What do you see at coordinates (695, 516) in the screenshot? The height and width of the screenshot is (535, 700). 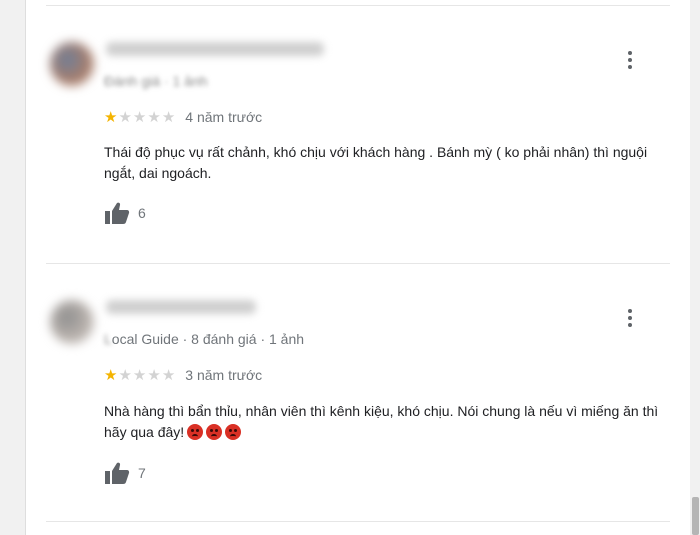 I see `scrollbar-thumb` at bounding box center [695, 516].